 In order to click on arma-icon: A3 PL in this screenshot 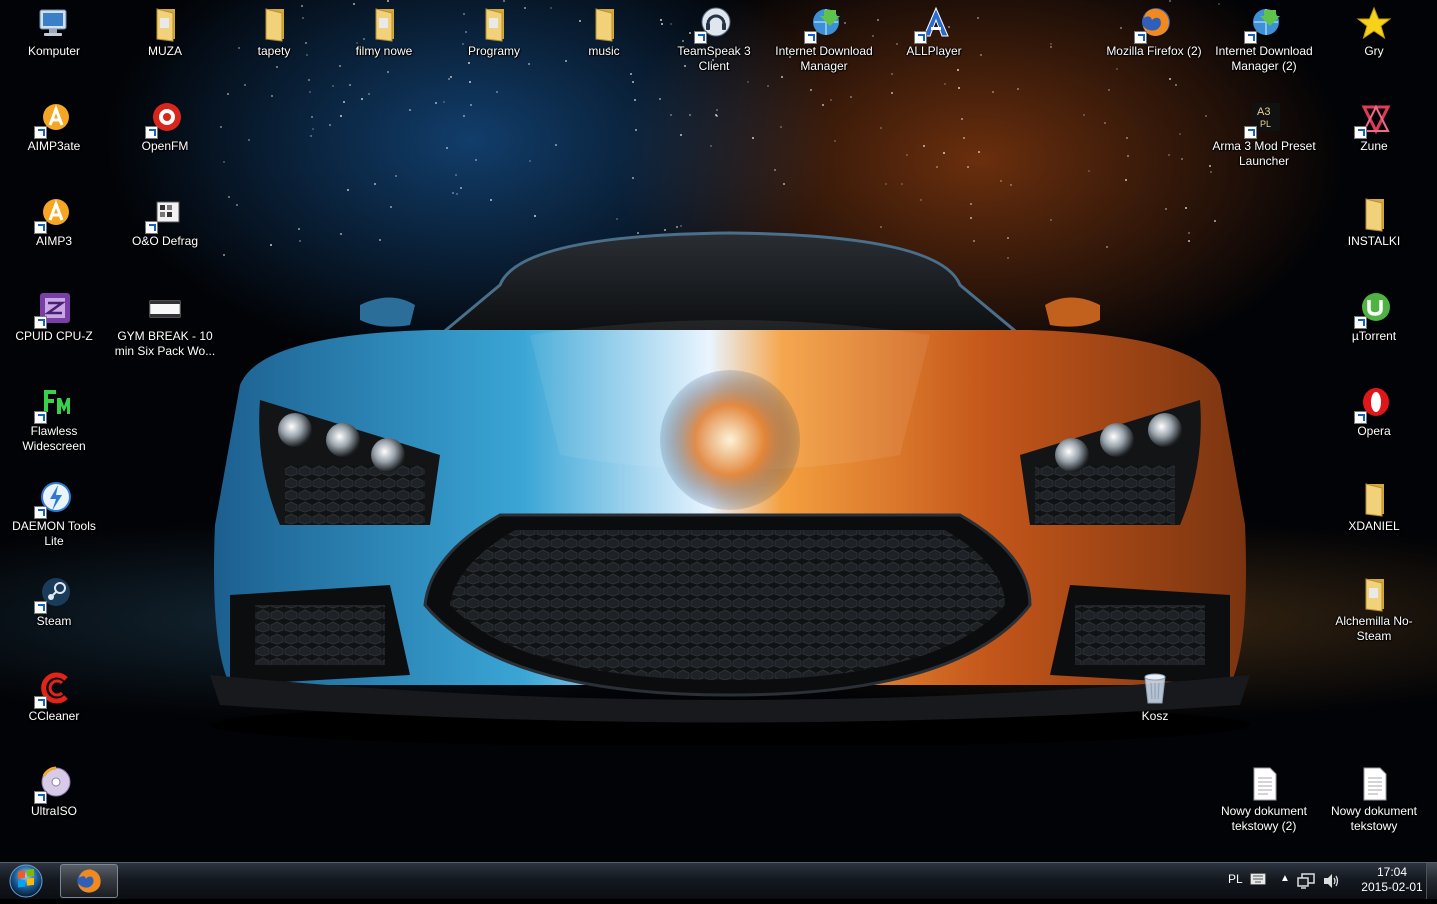, I will do `click(1263, 120)`.